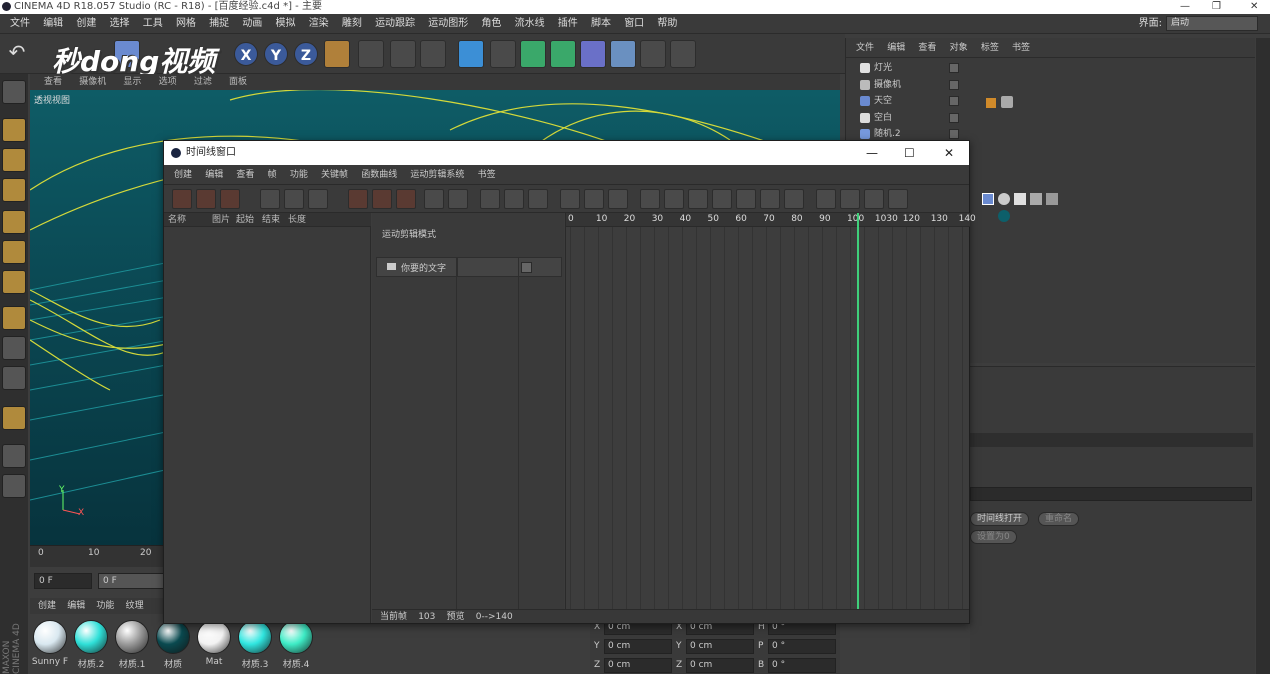 The width and height of the screenshot is (1270, 674). Describe the element at coordinates (469, 267) in the screenshot. I see `track-row: 你要的文字` at that location.